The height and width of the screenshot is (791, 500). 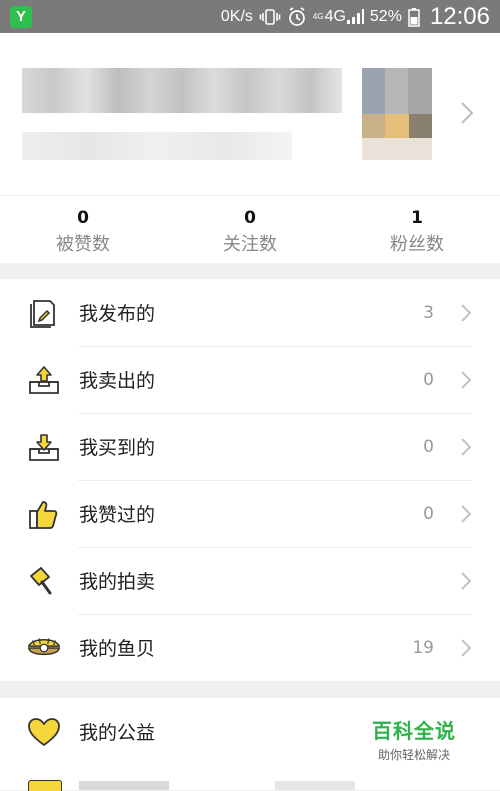 What do you see at coordinates (385, 16) in the screenshot?
I see `battery-percent: 52%` at bounding box center [385, 16].